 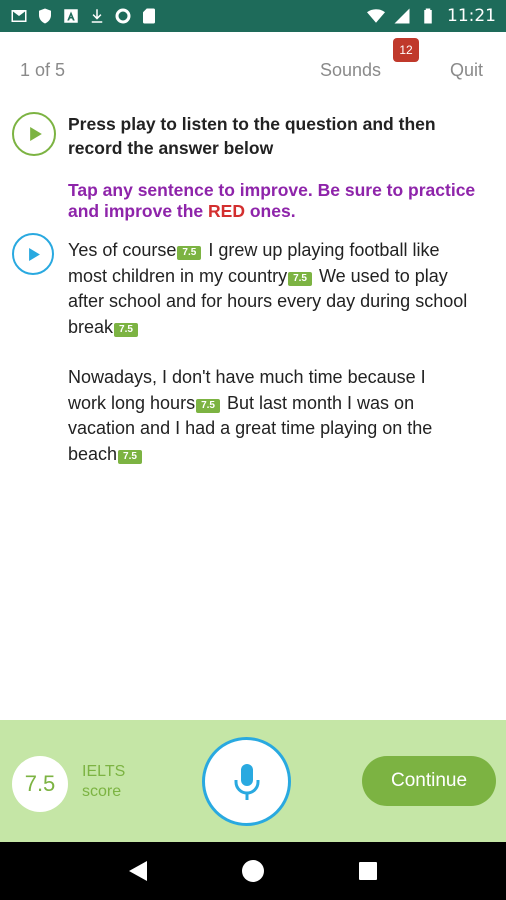 I want to click on status-bar: 11:21, so click(x=253, y=16).